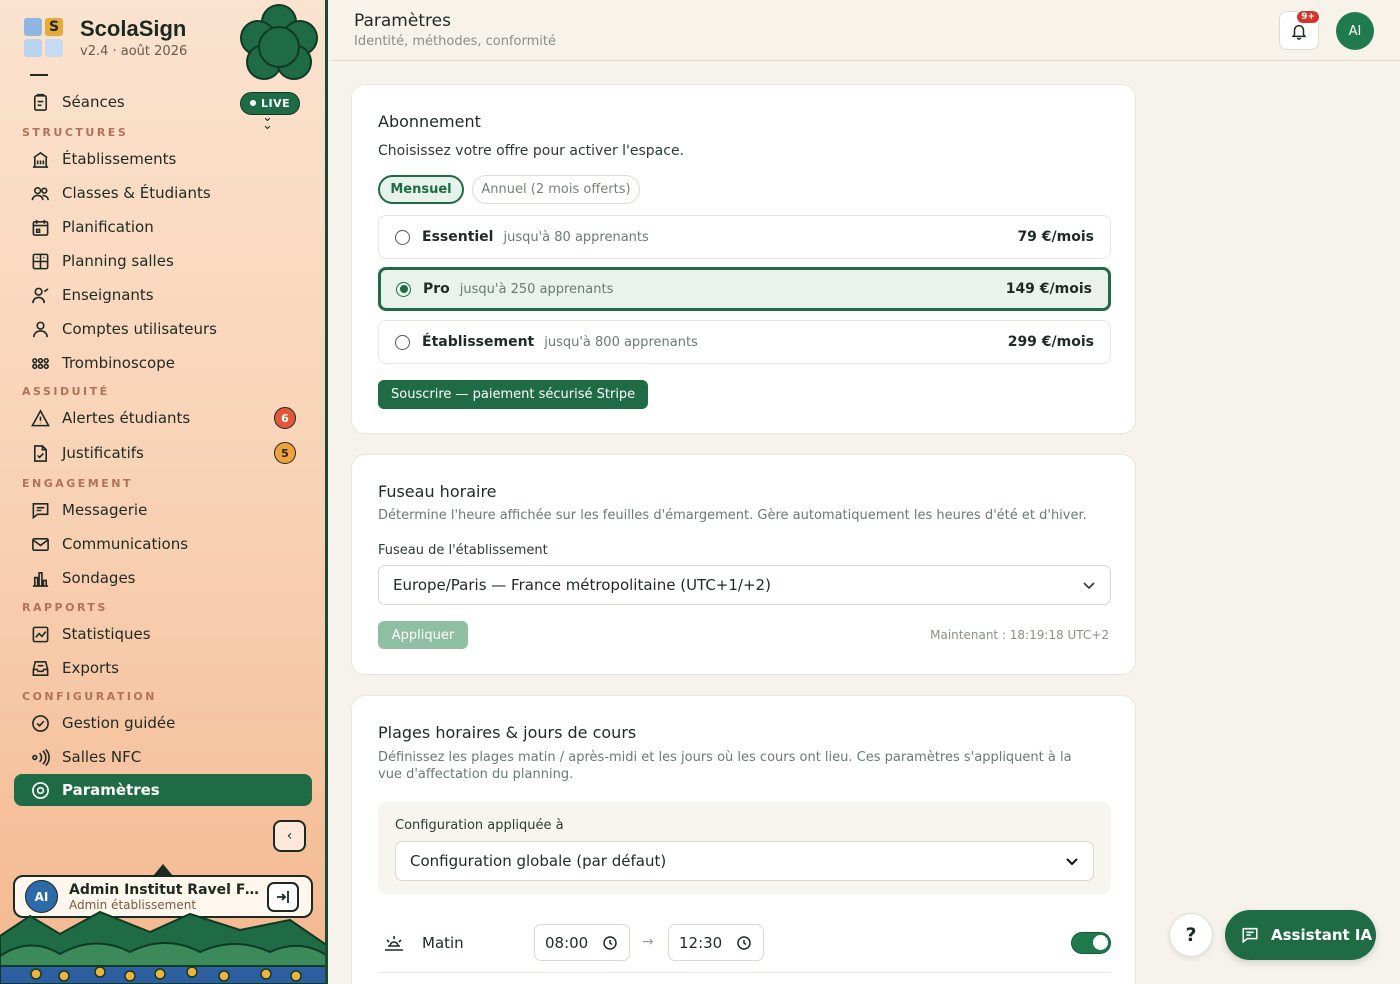 The image size is (1400, 984). Describe the element at coordinates (648, 942) in the screenshot. I see `arrow-right-icon: →` at that location.